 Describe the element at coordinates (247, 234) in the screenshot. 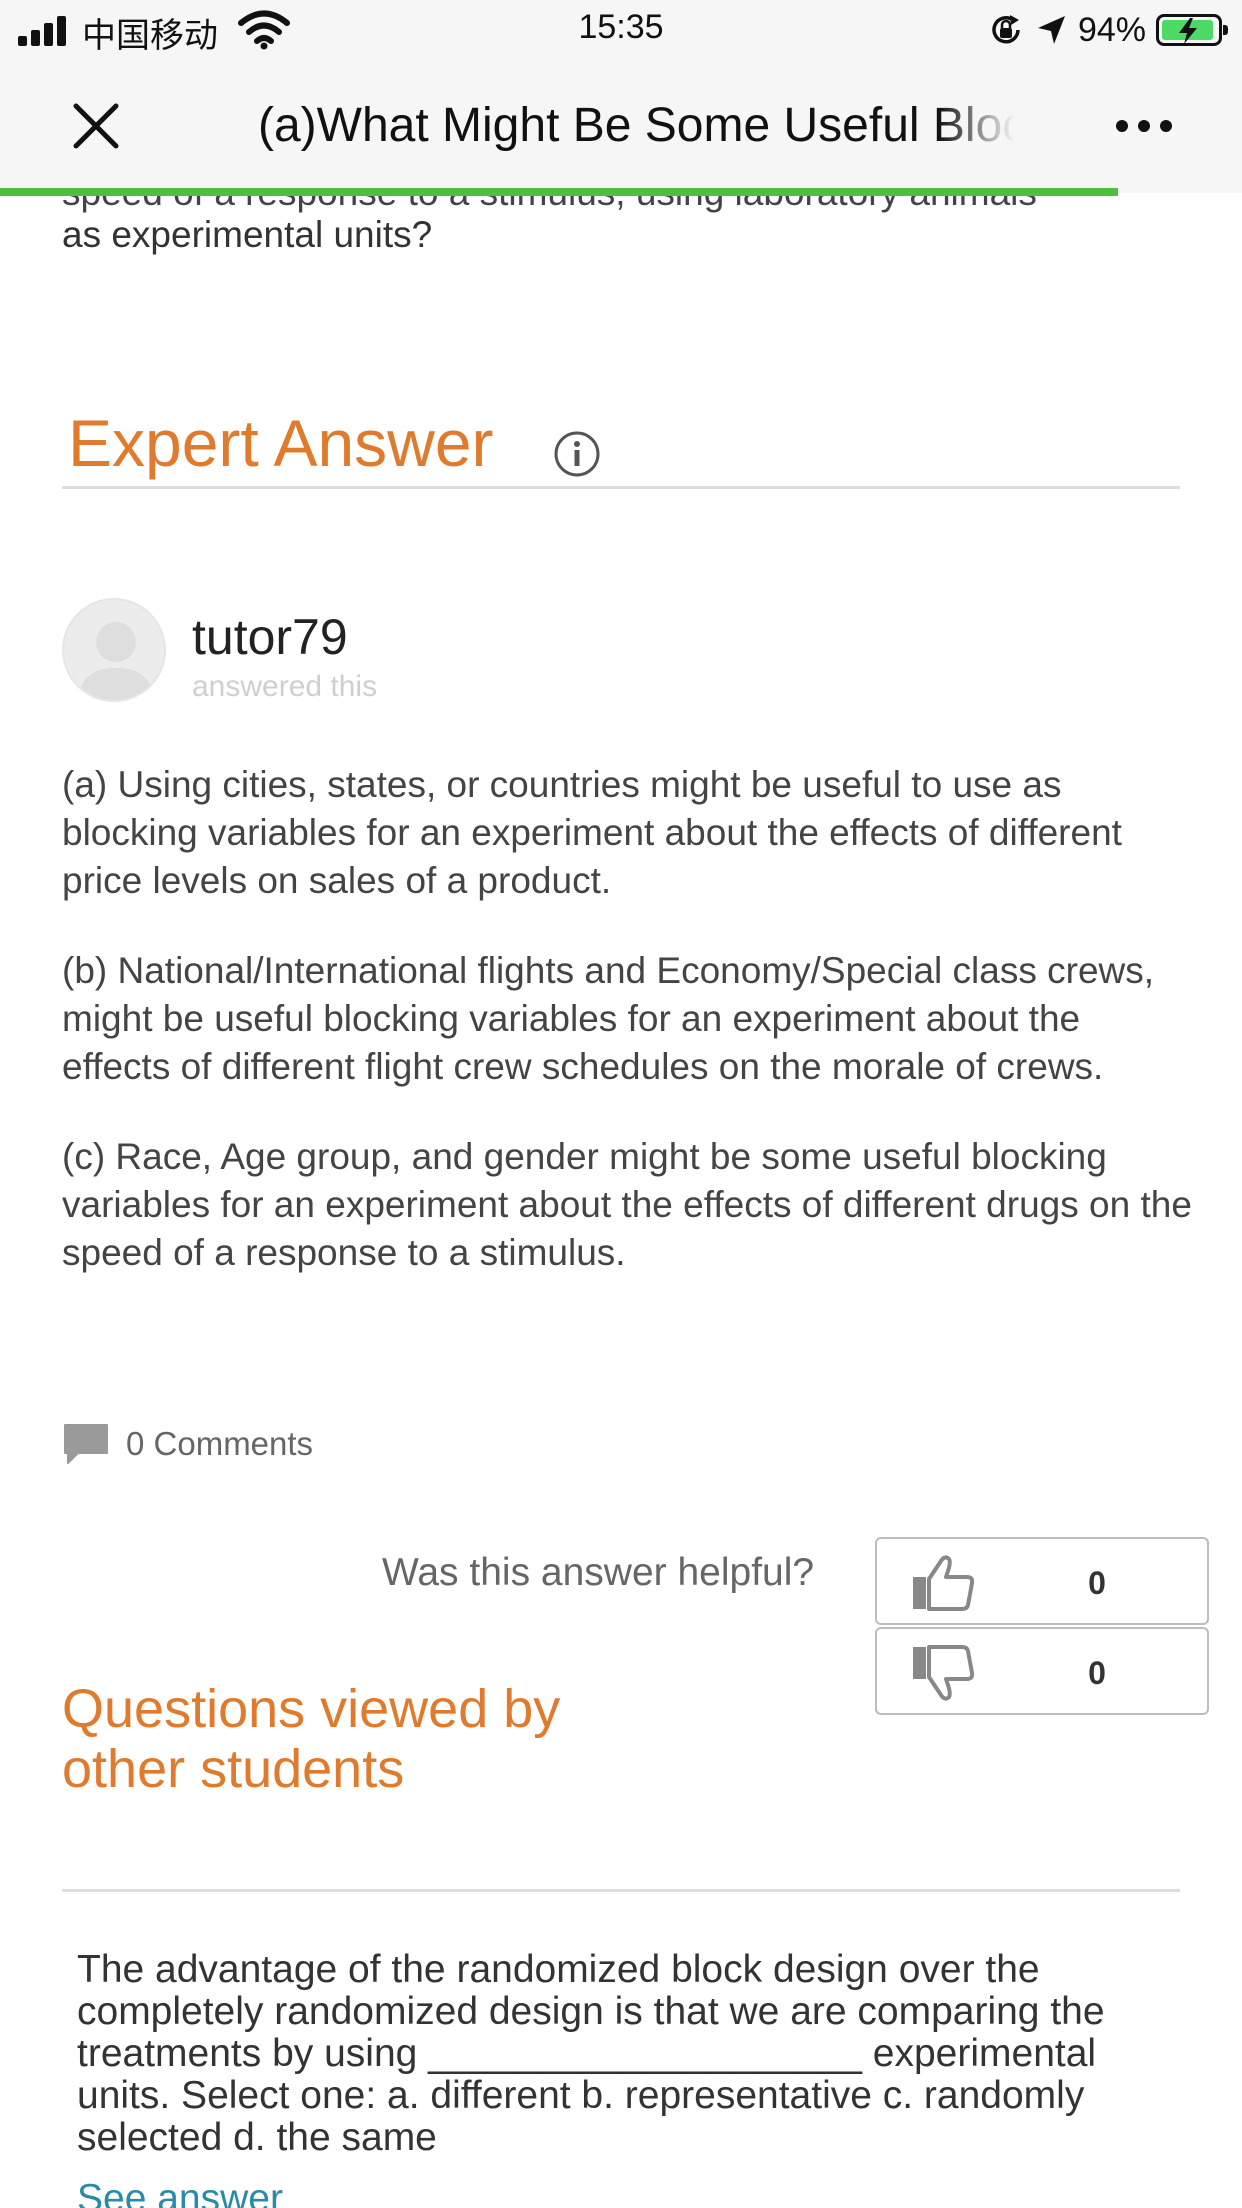

I see `question-tail-line: as experimental units?` at that location.